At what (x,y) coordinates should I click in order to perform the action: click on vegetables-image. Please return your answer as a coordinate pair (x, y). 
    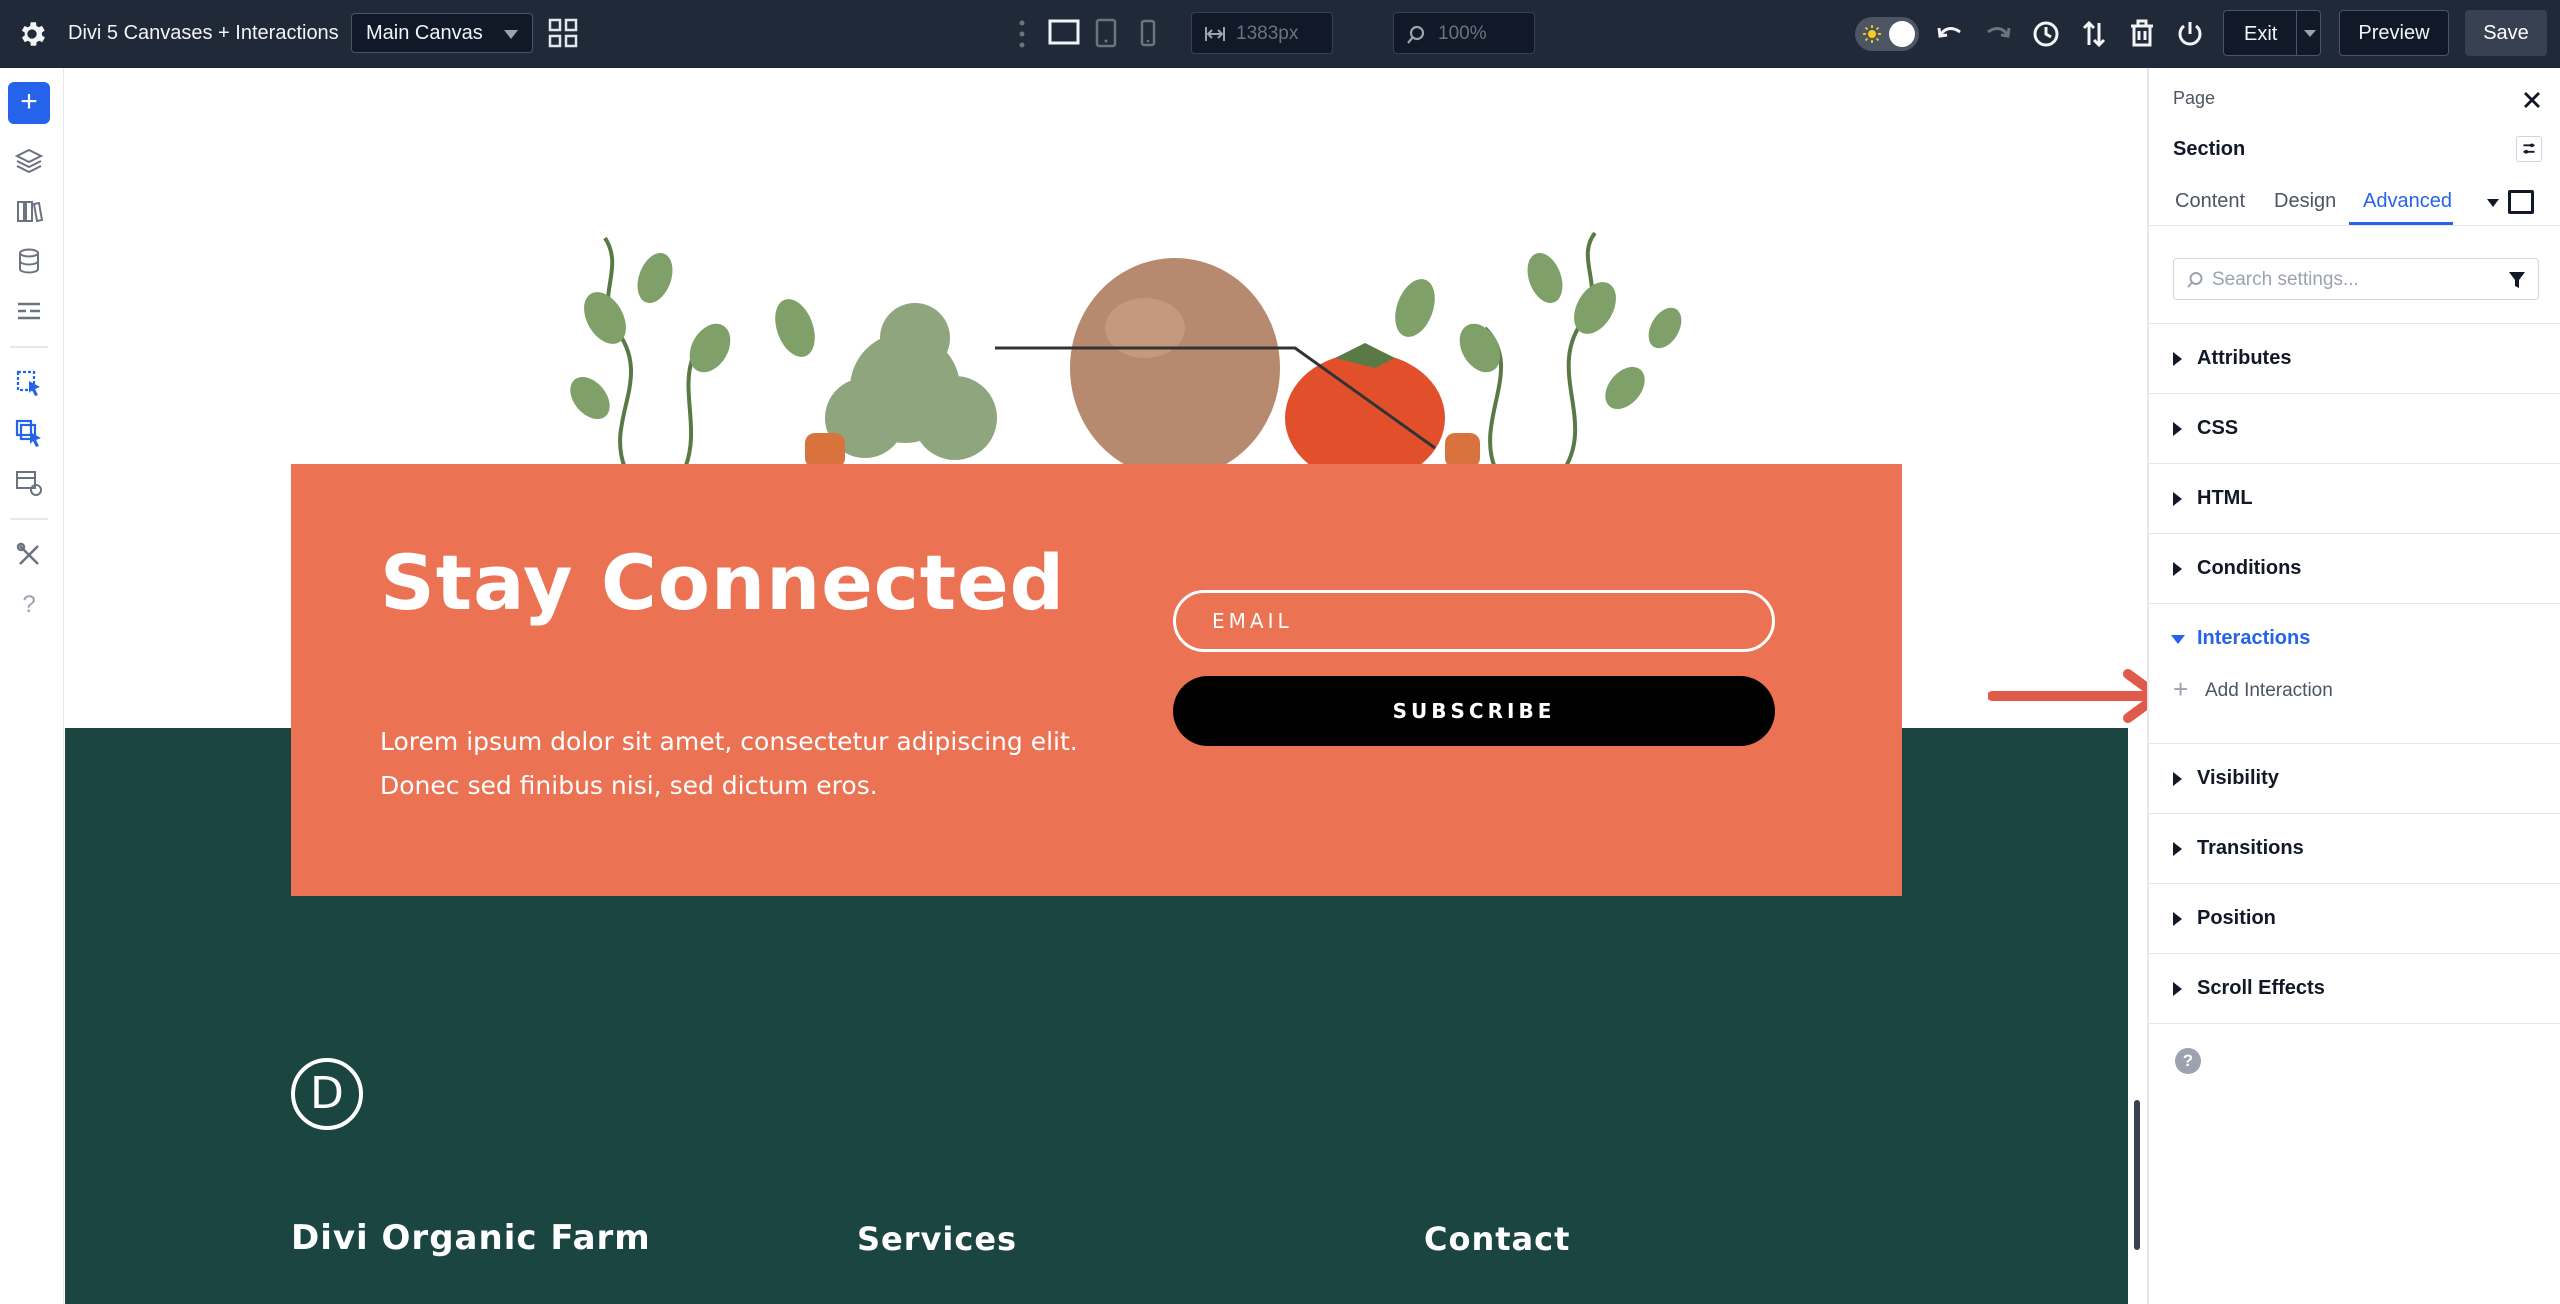
    Looking at the image, I should click on (1126, 349).